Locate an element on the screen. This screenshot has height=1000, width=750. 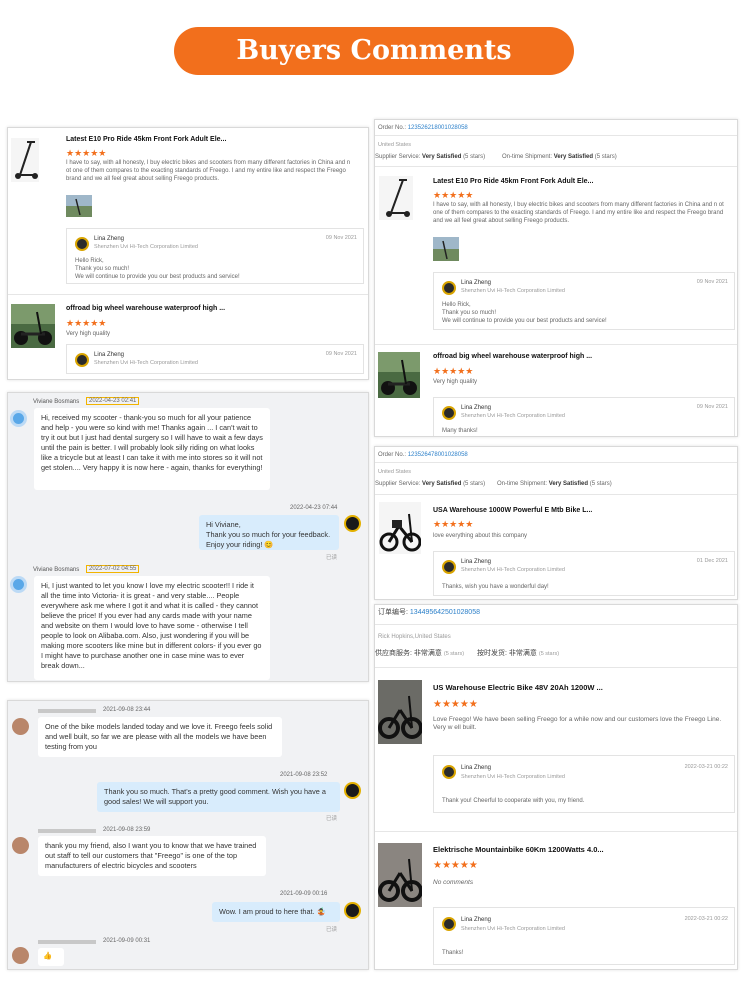
order-number-link: 123526218001028058 is located at coordinates (438, 128).